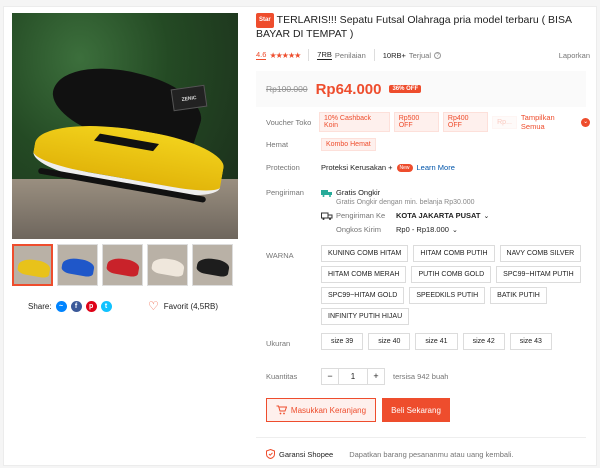 The height and width of the screenshot is (468, 600). I want to click on quantity-row: Kuantitas − 1 + tersisa 942 buah, so click(357, 376).